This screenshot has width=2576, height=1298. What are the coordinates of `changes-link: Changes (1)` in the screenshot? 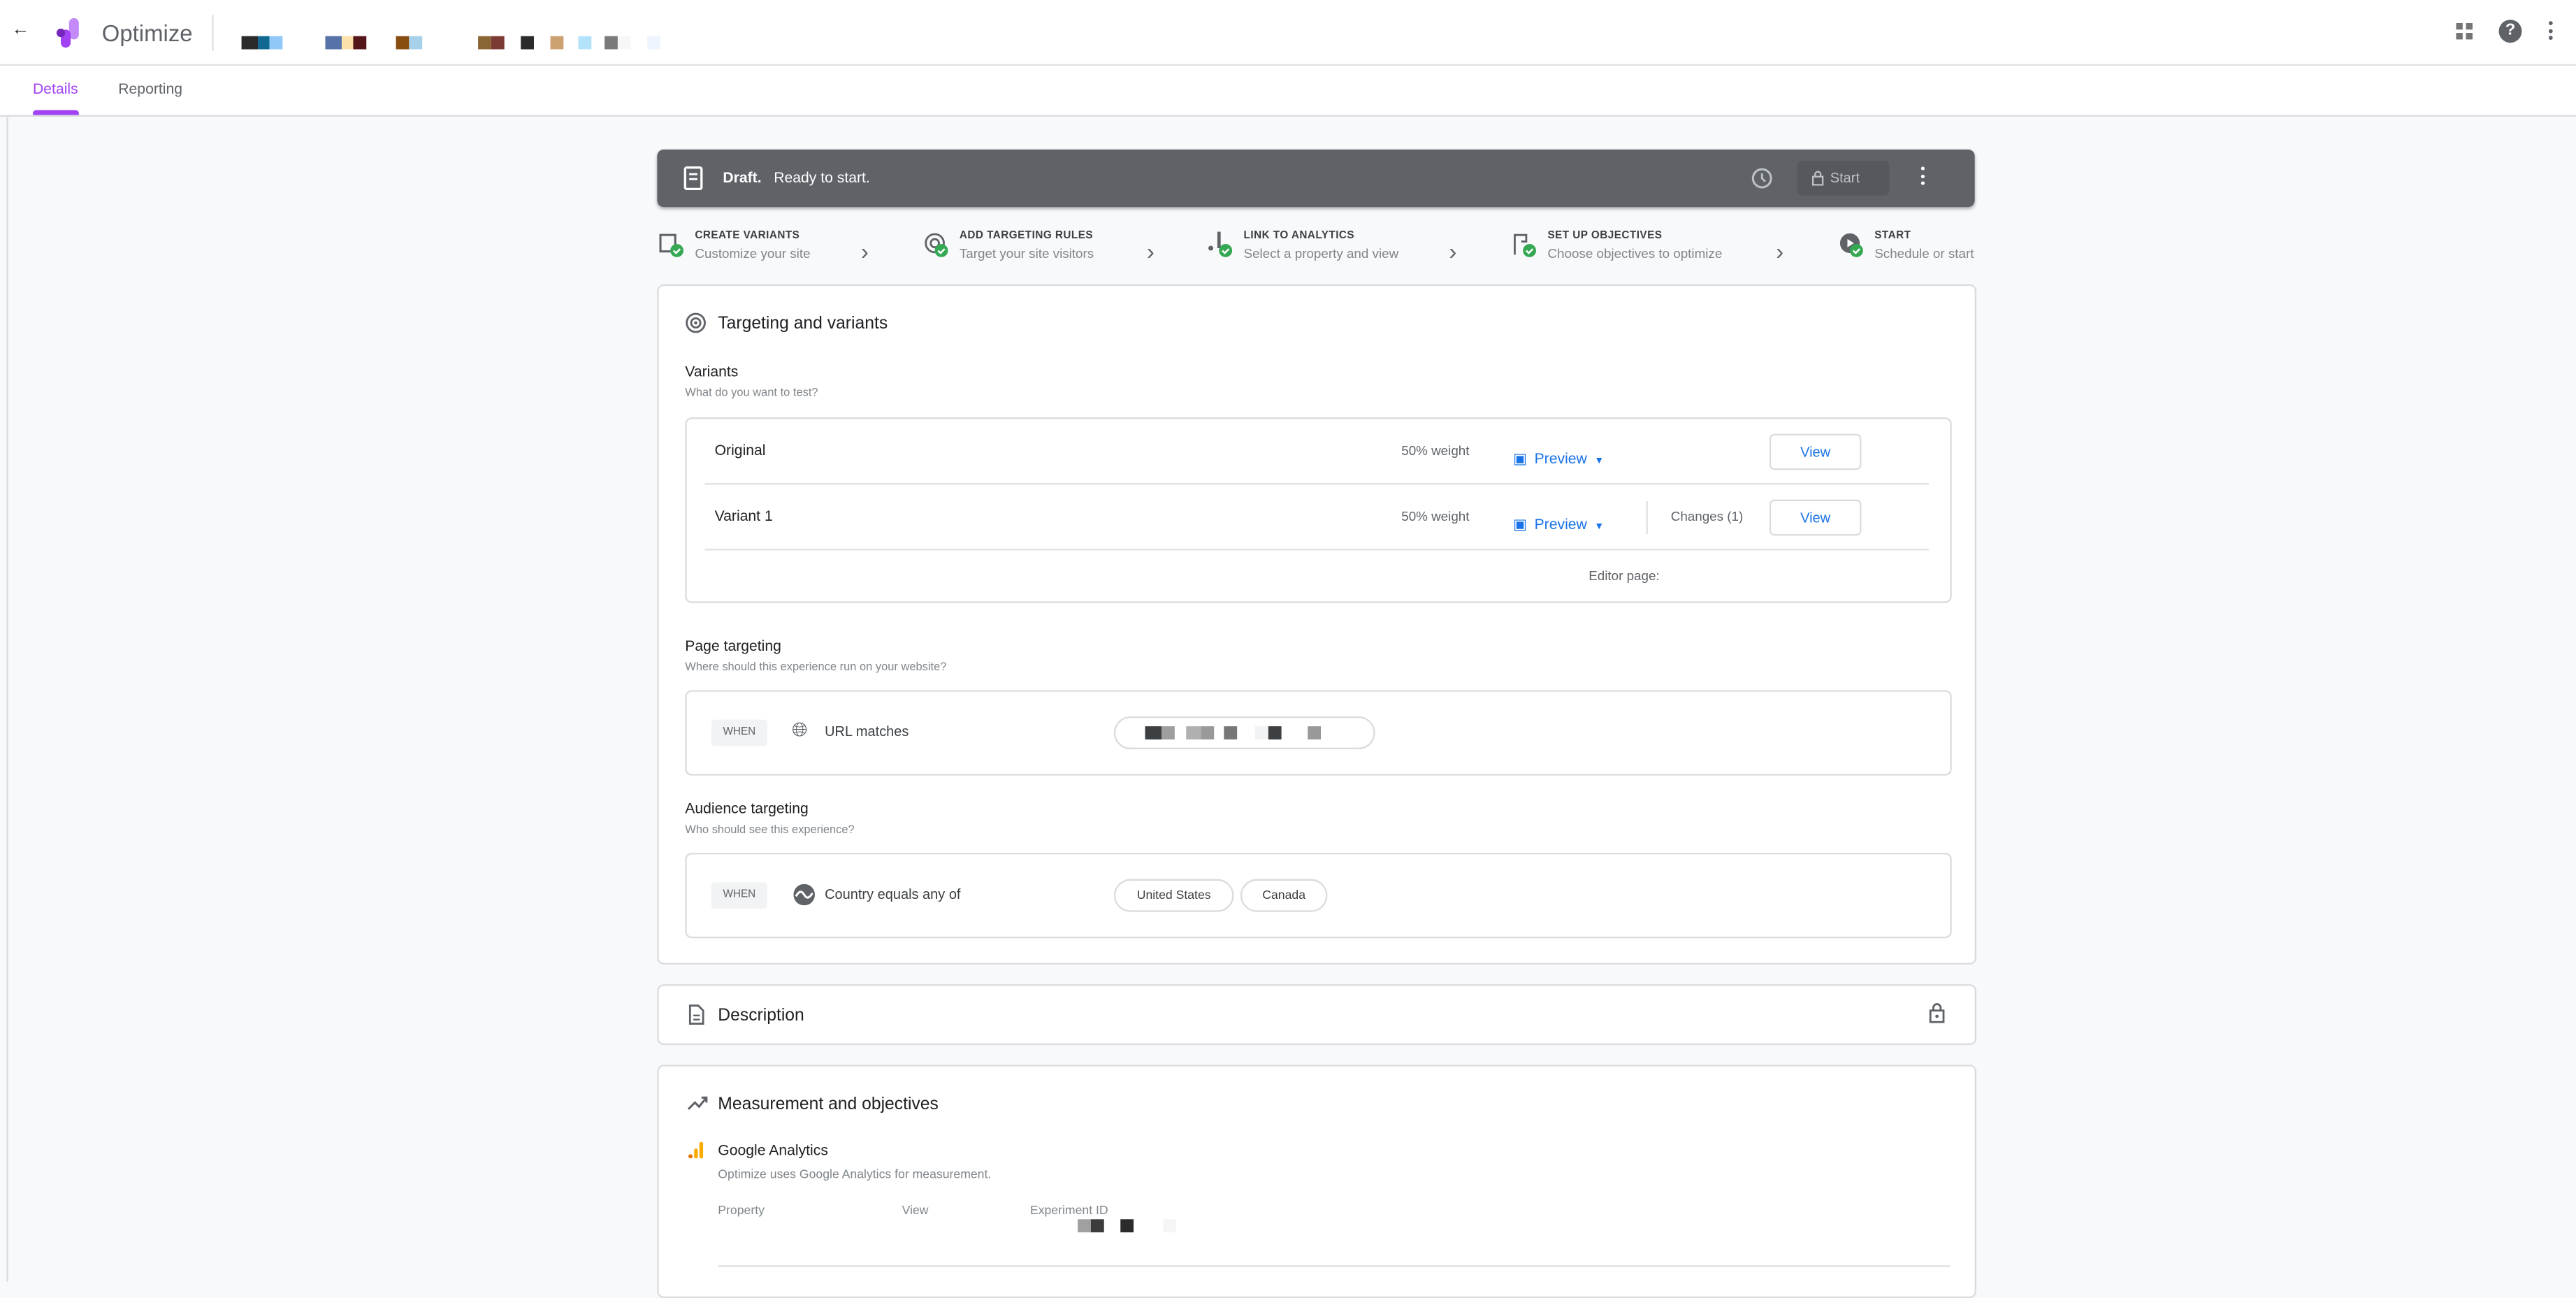 It's located at (1707, 517).